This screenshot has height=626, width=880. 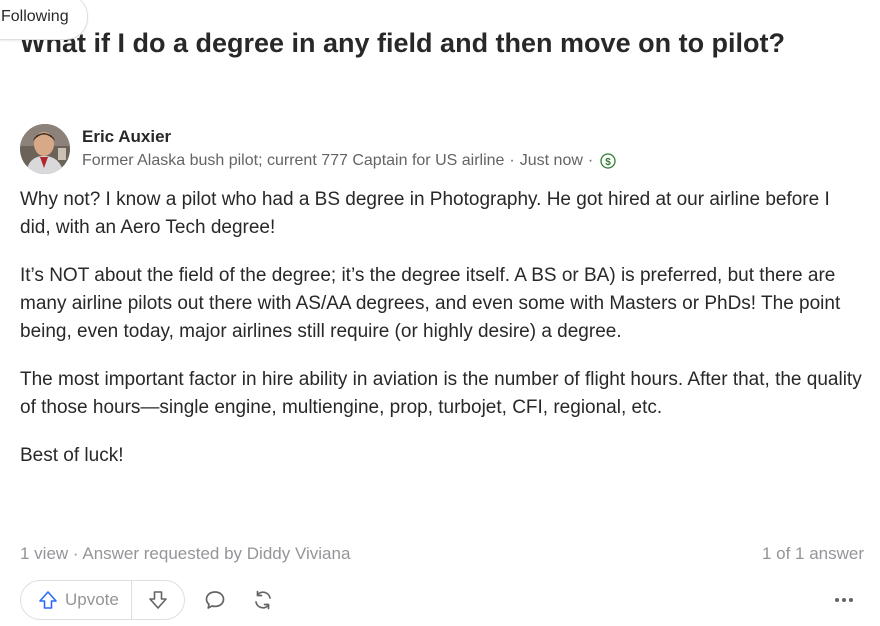 I want to click on more-horizontal-icon, so click(x=844, y=600).